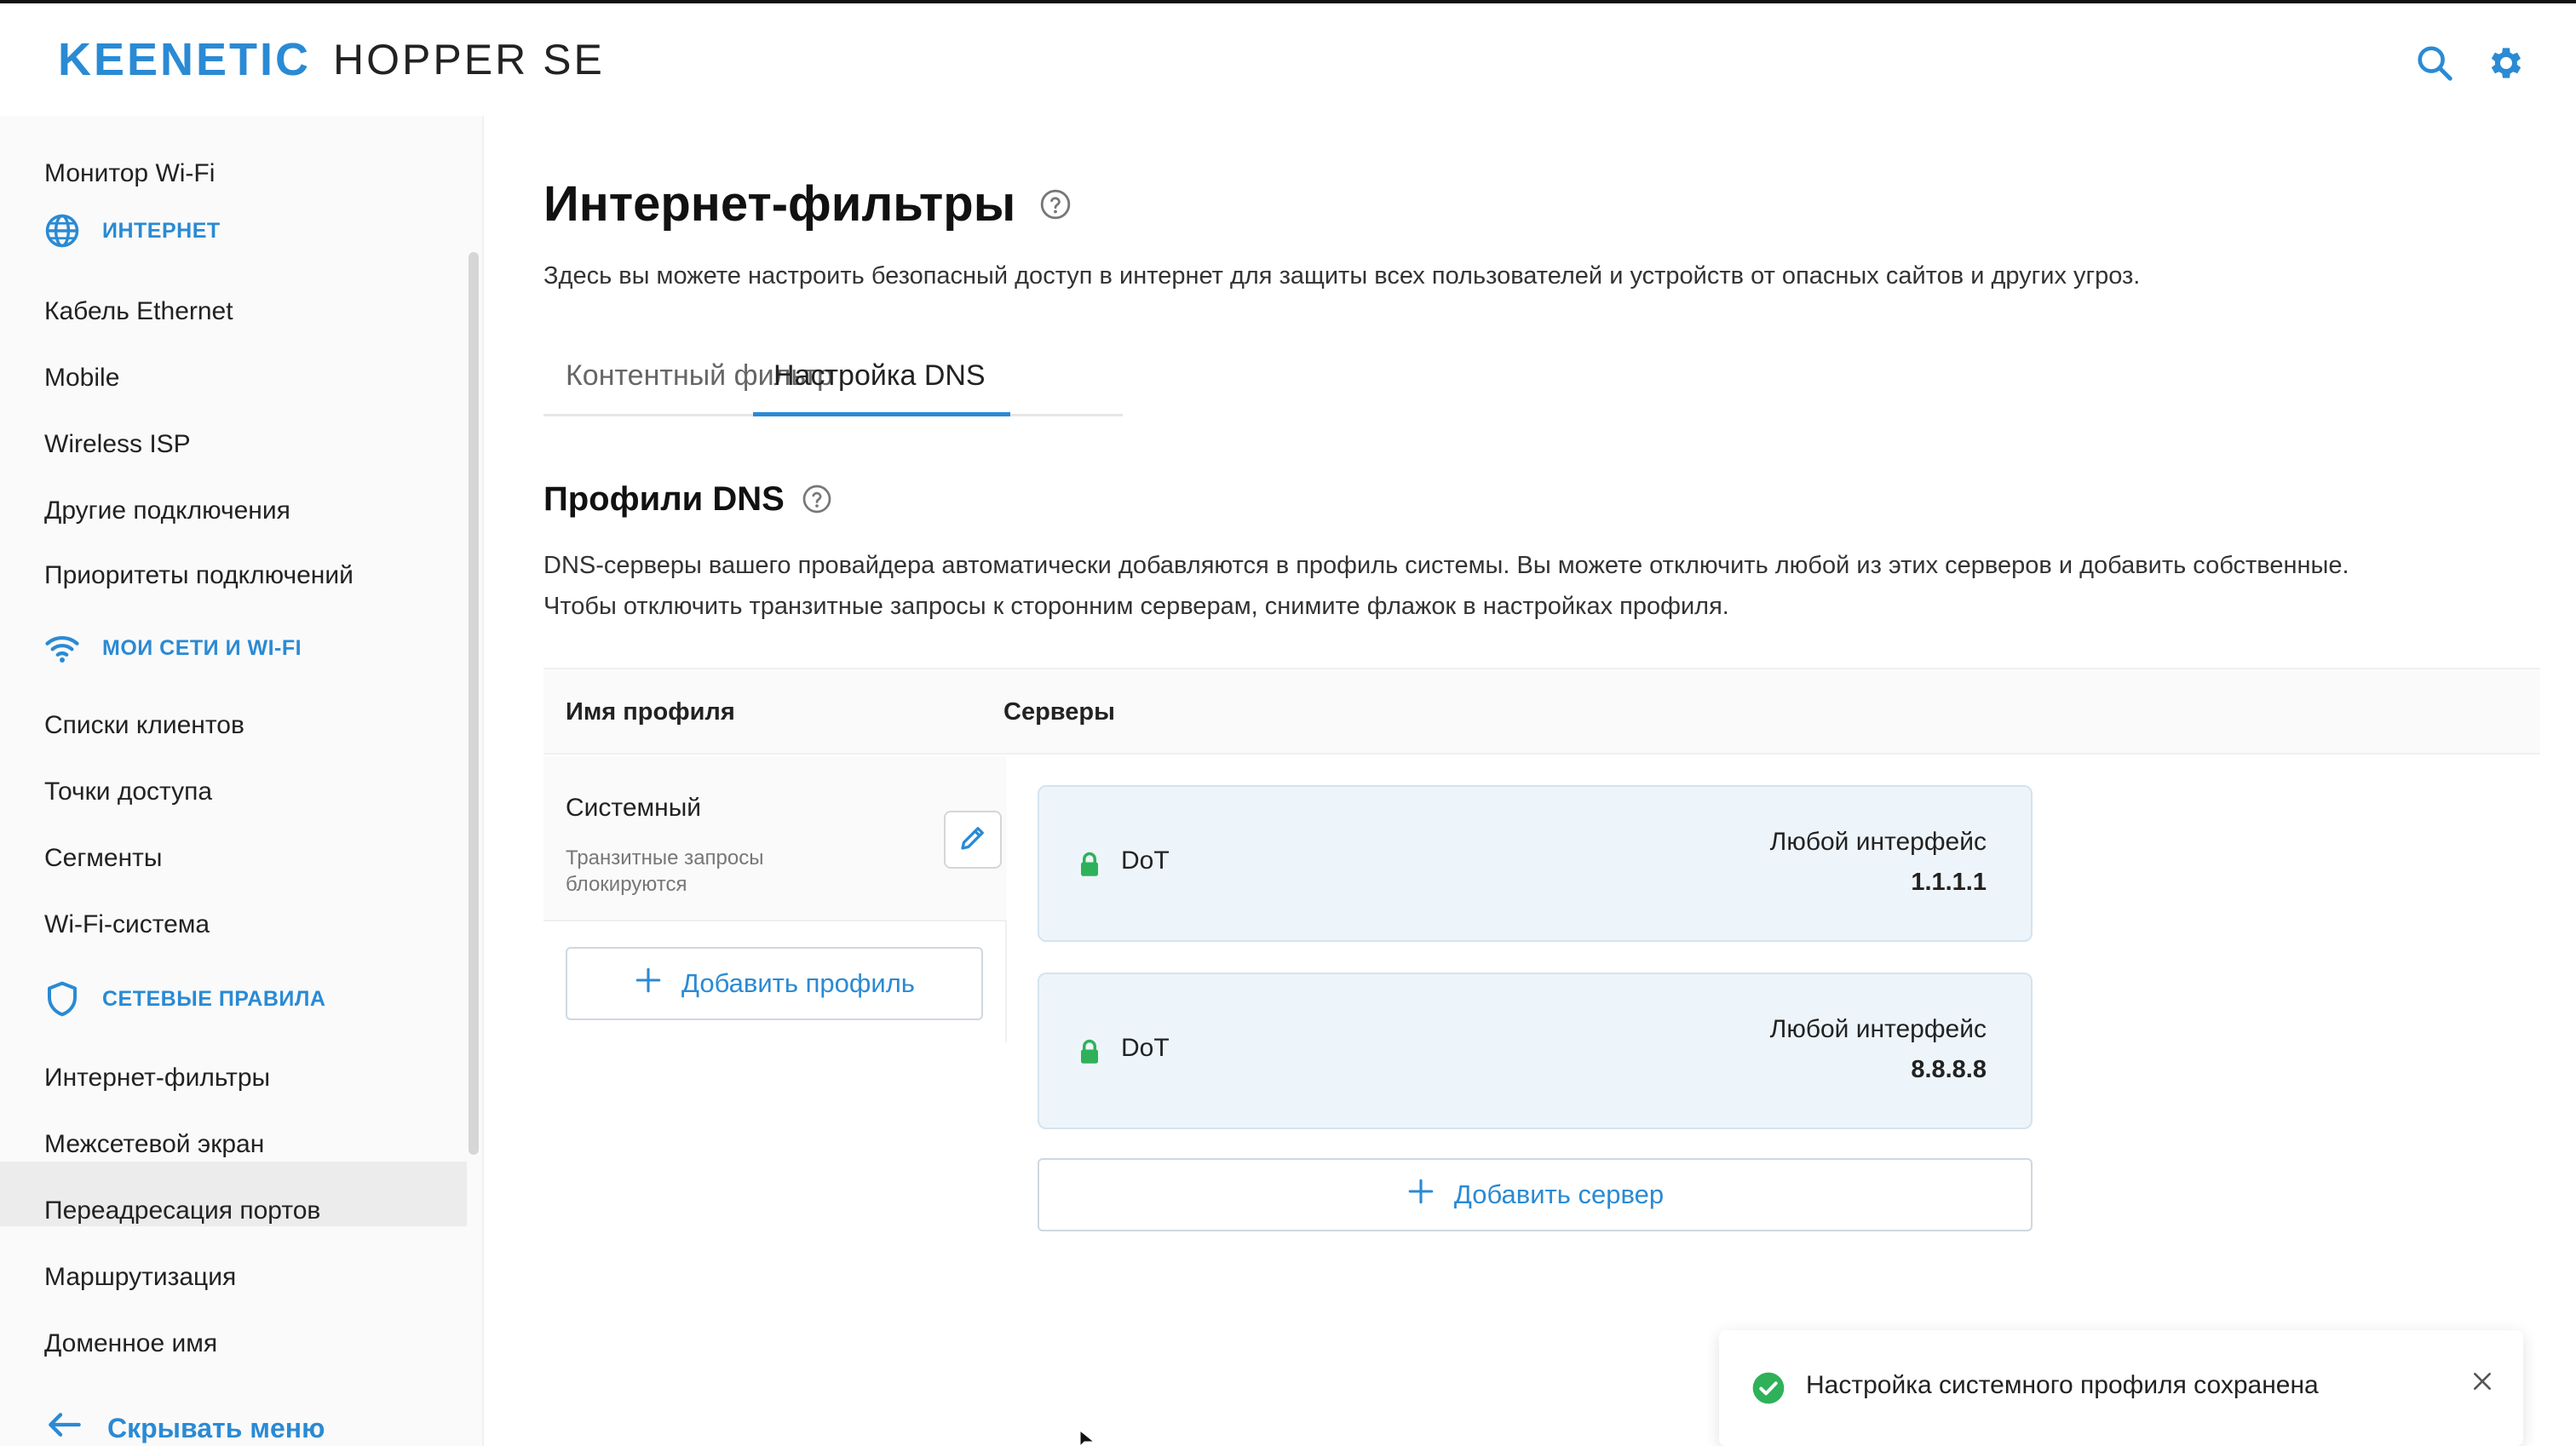 Image resolution: width=2576 pixels, height=1446 pixels. I want to click on server-card: DoT Любой интерфейс 1.1.1.1, so click(1536, 863).